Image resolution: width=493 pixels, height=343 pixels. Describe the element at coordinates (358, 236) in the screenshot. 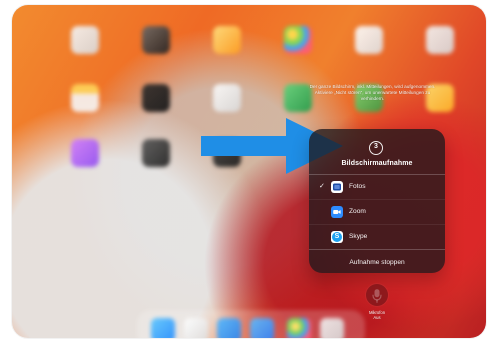

I see `recording-target-label: Skype` at that location.